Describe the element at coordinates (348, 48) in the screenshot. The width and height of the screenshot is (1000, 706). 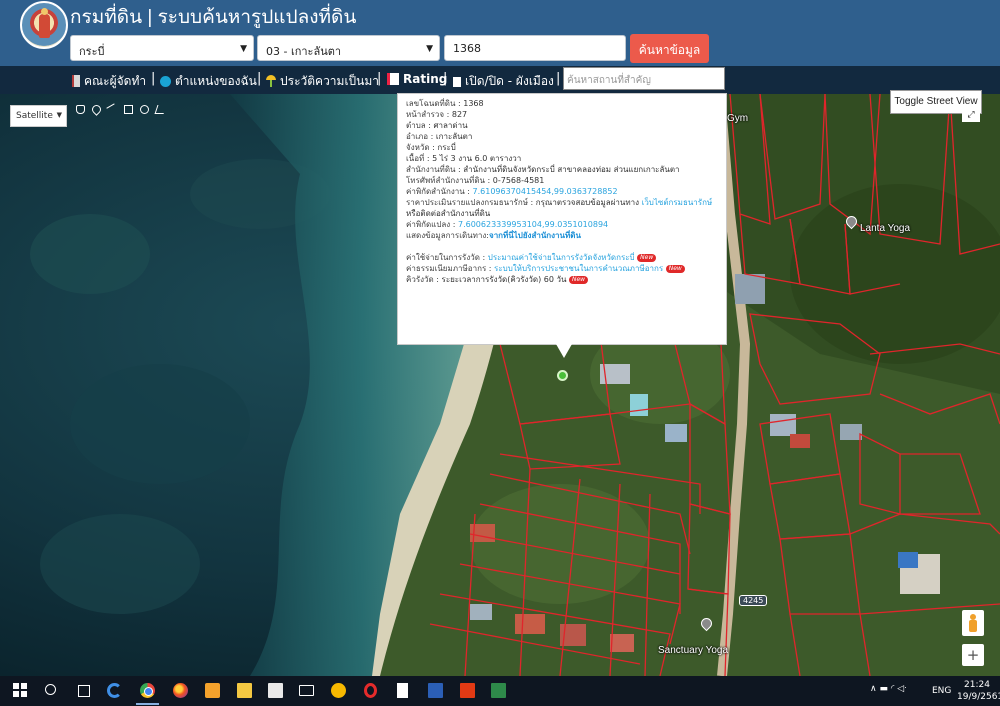
I see `district-select: 03 - เกาะลันตา ▼` at that location.